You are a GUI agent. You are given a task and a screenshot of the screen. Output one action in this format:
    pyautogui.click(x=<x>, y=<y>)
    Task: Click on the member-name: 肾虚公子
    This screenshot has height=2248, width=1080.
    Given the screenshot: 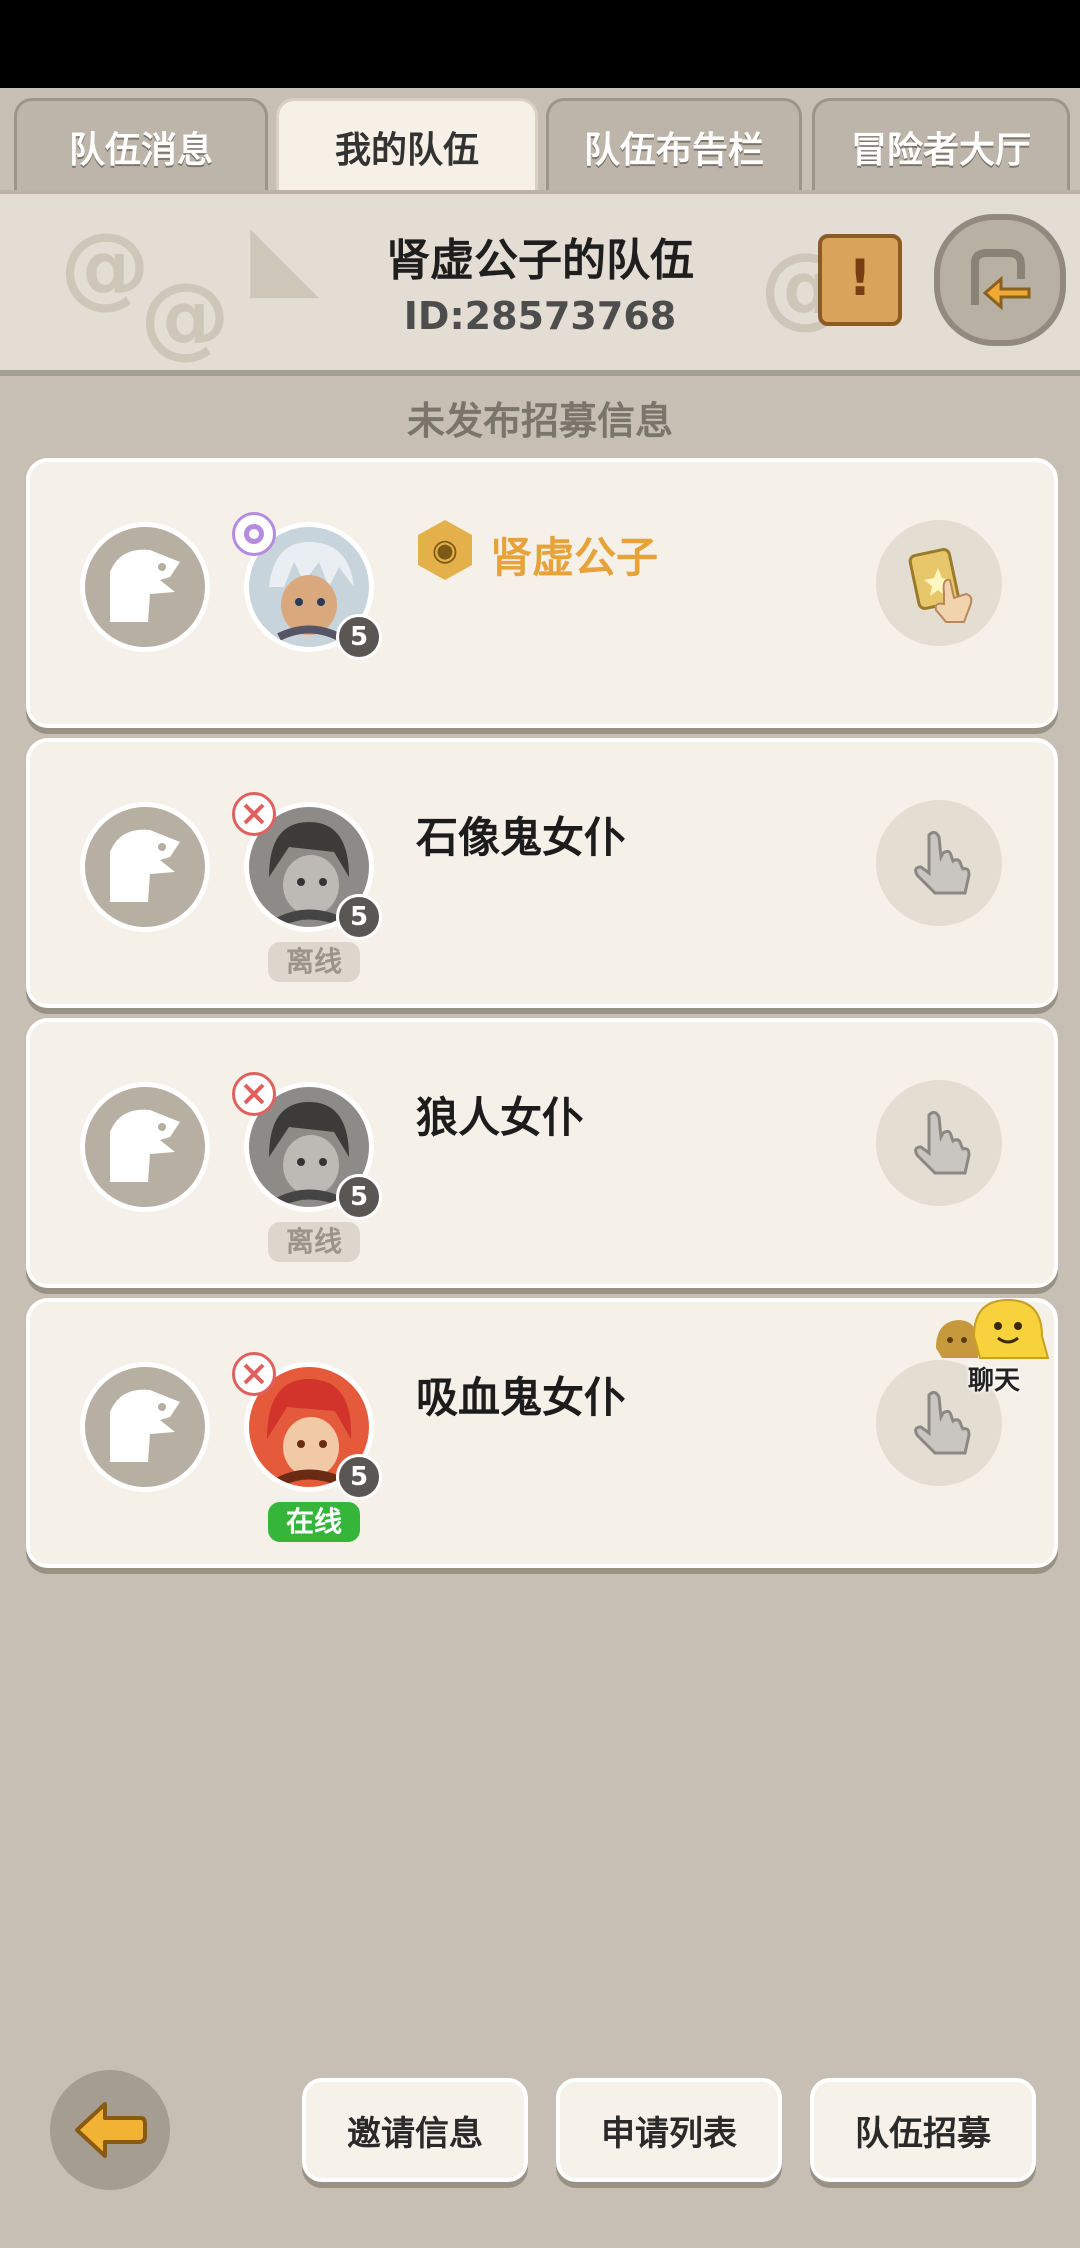 What is the action you would take?
    pyautogui.click(x=574, y=557)
    